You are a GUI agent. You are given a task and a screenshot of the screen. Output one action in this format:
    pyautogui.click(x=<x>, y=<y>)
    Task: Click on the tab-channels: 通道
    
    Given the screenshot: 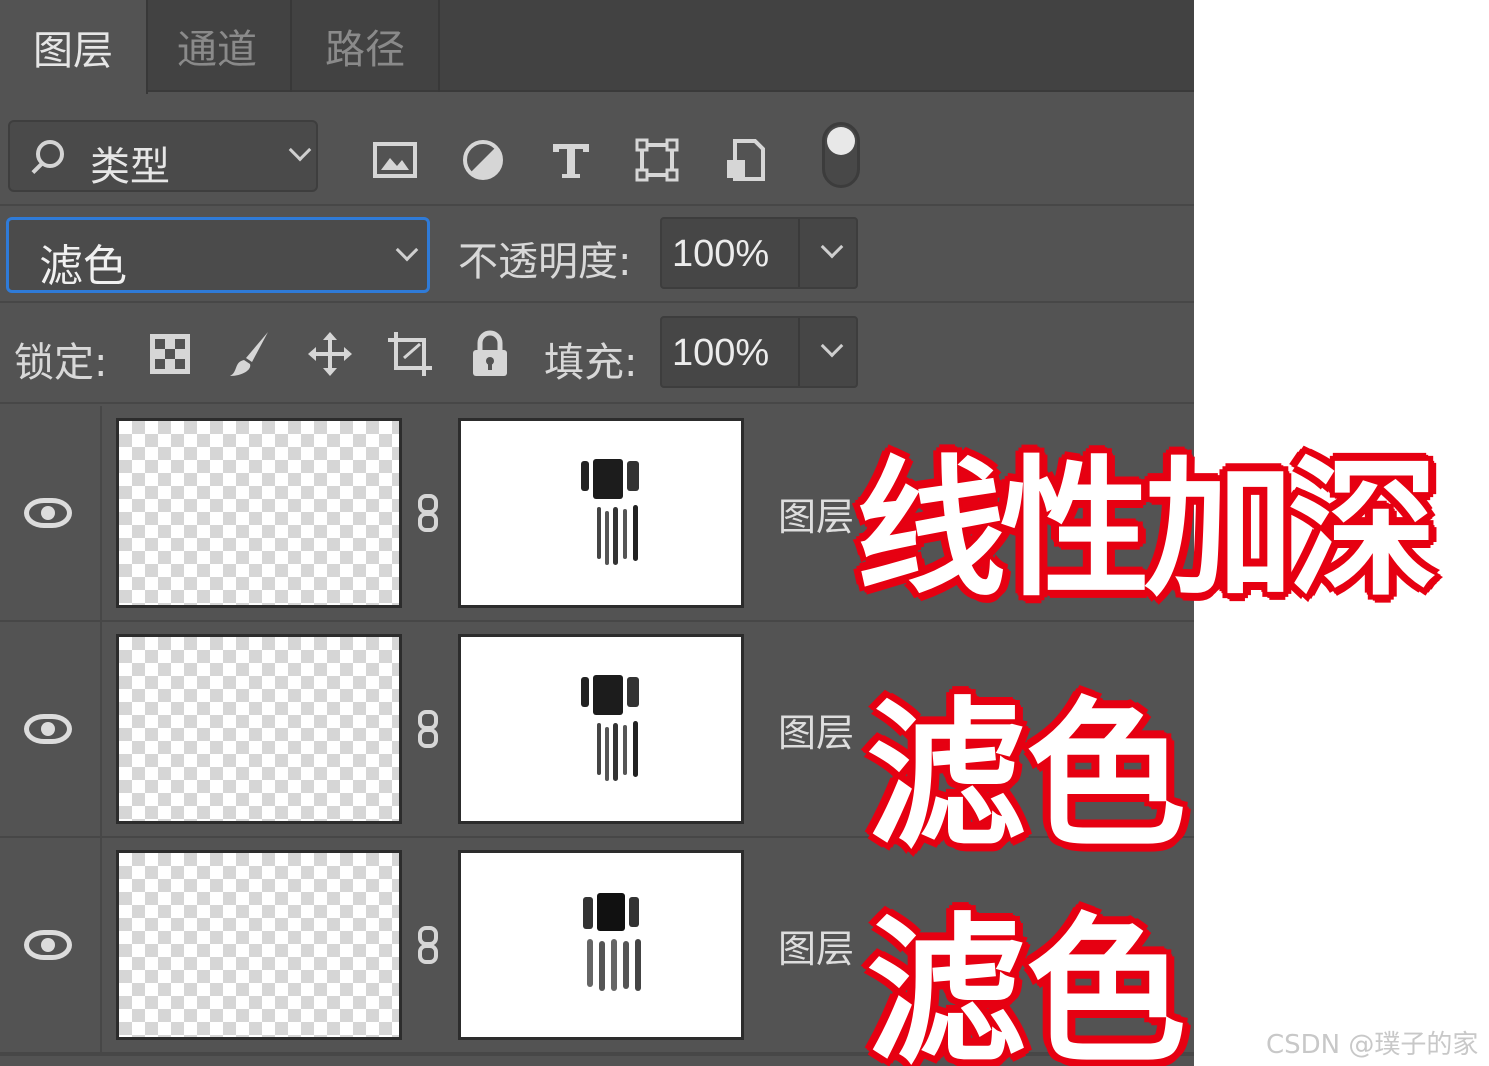 What is the action you would take?
    pyautogui.click(x=218, y=46)
    